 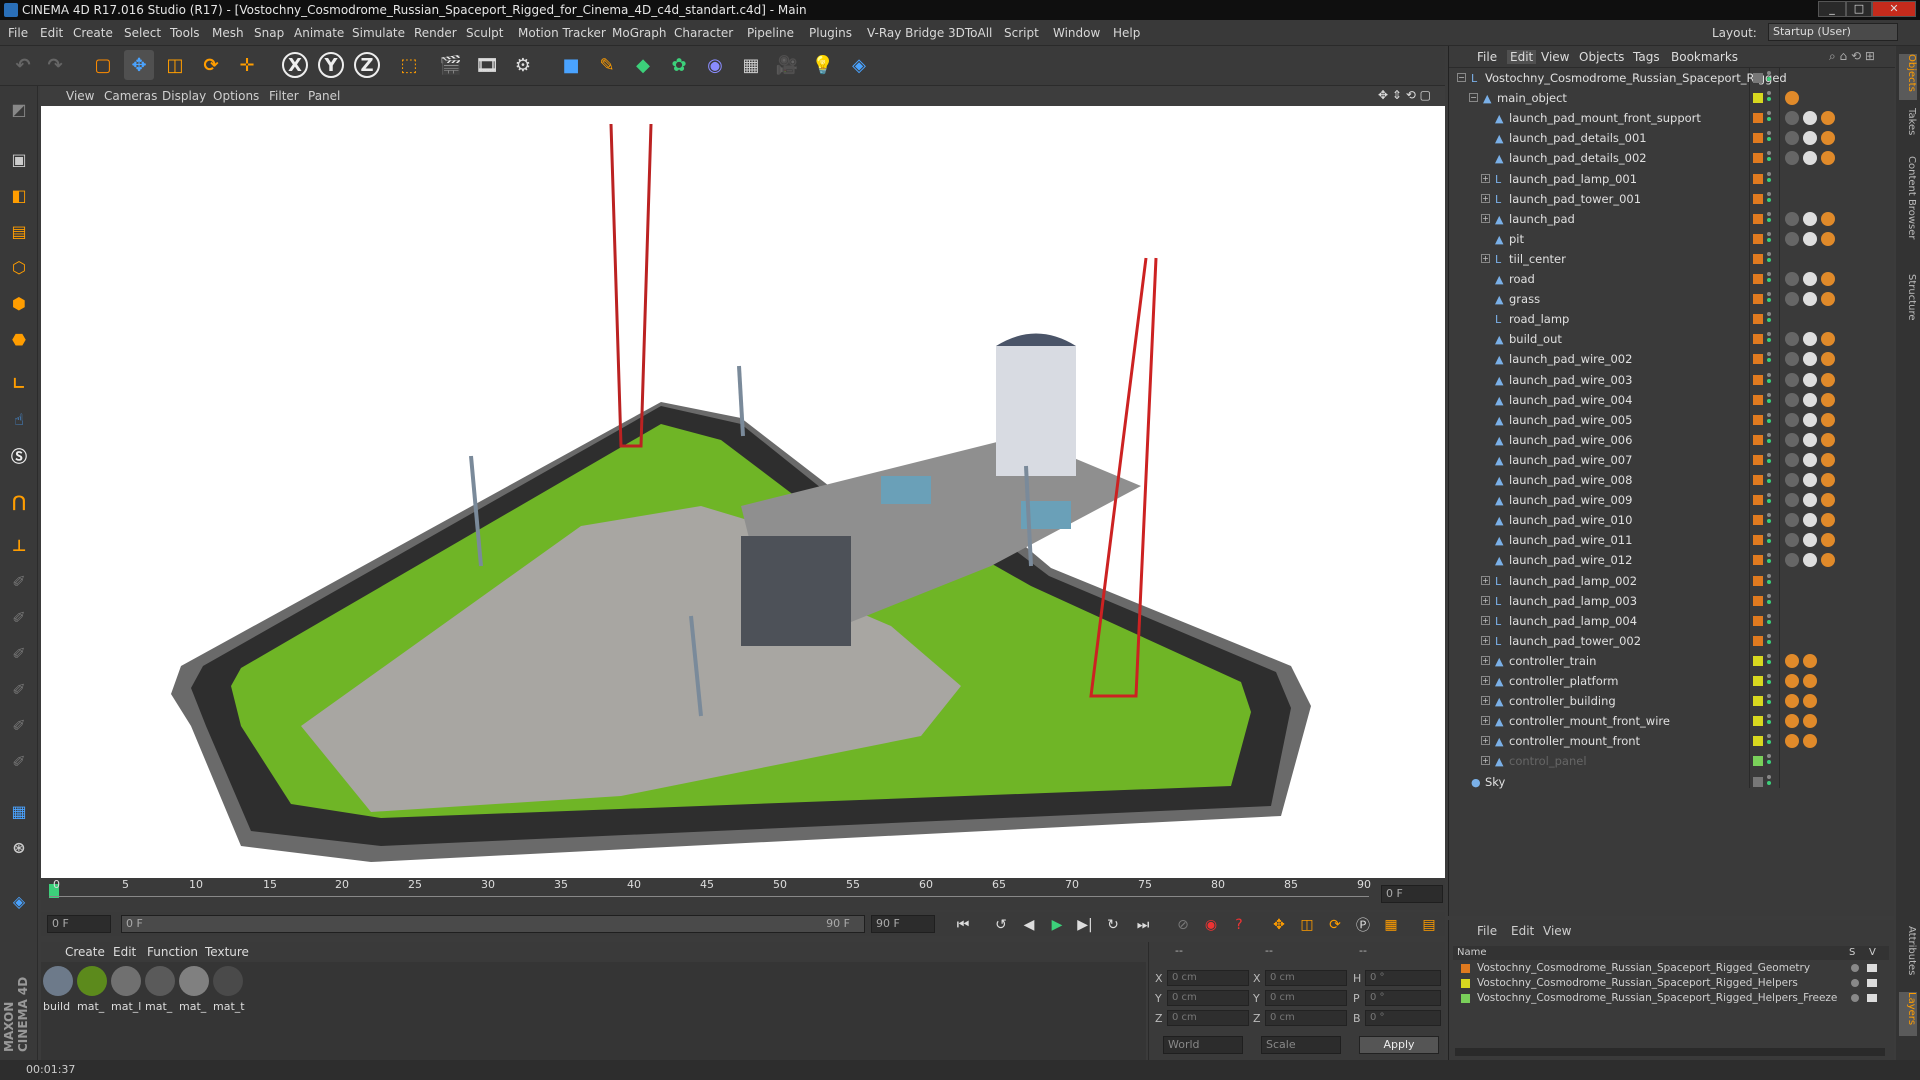 What do you see at coordinates (367, 65) in the screenshot?
I see `z-axis-lock-icon: Z` at bounding box center [367, 65].